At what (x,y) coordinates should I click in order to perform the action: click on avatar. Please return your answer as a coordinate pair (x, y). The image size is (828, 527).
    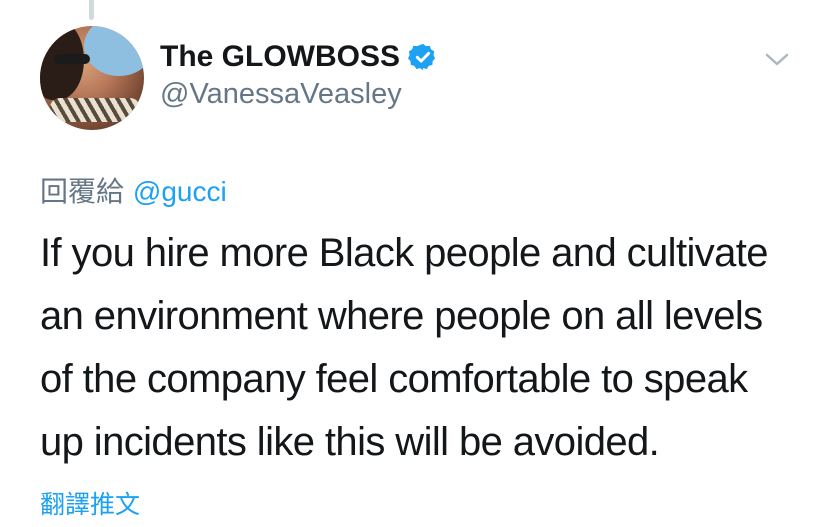
    Looking at the image, I should click on (92, 78).